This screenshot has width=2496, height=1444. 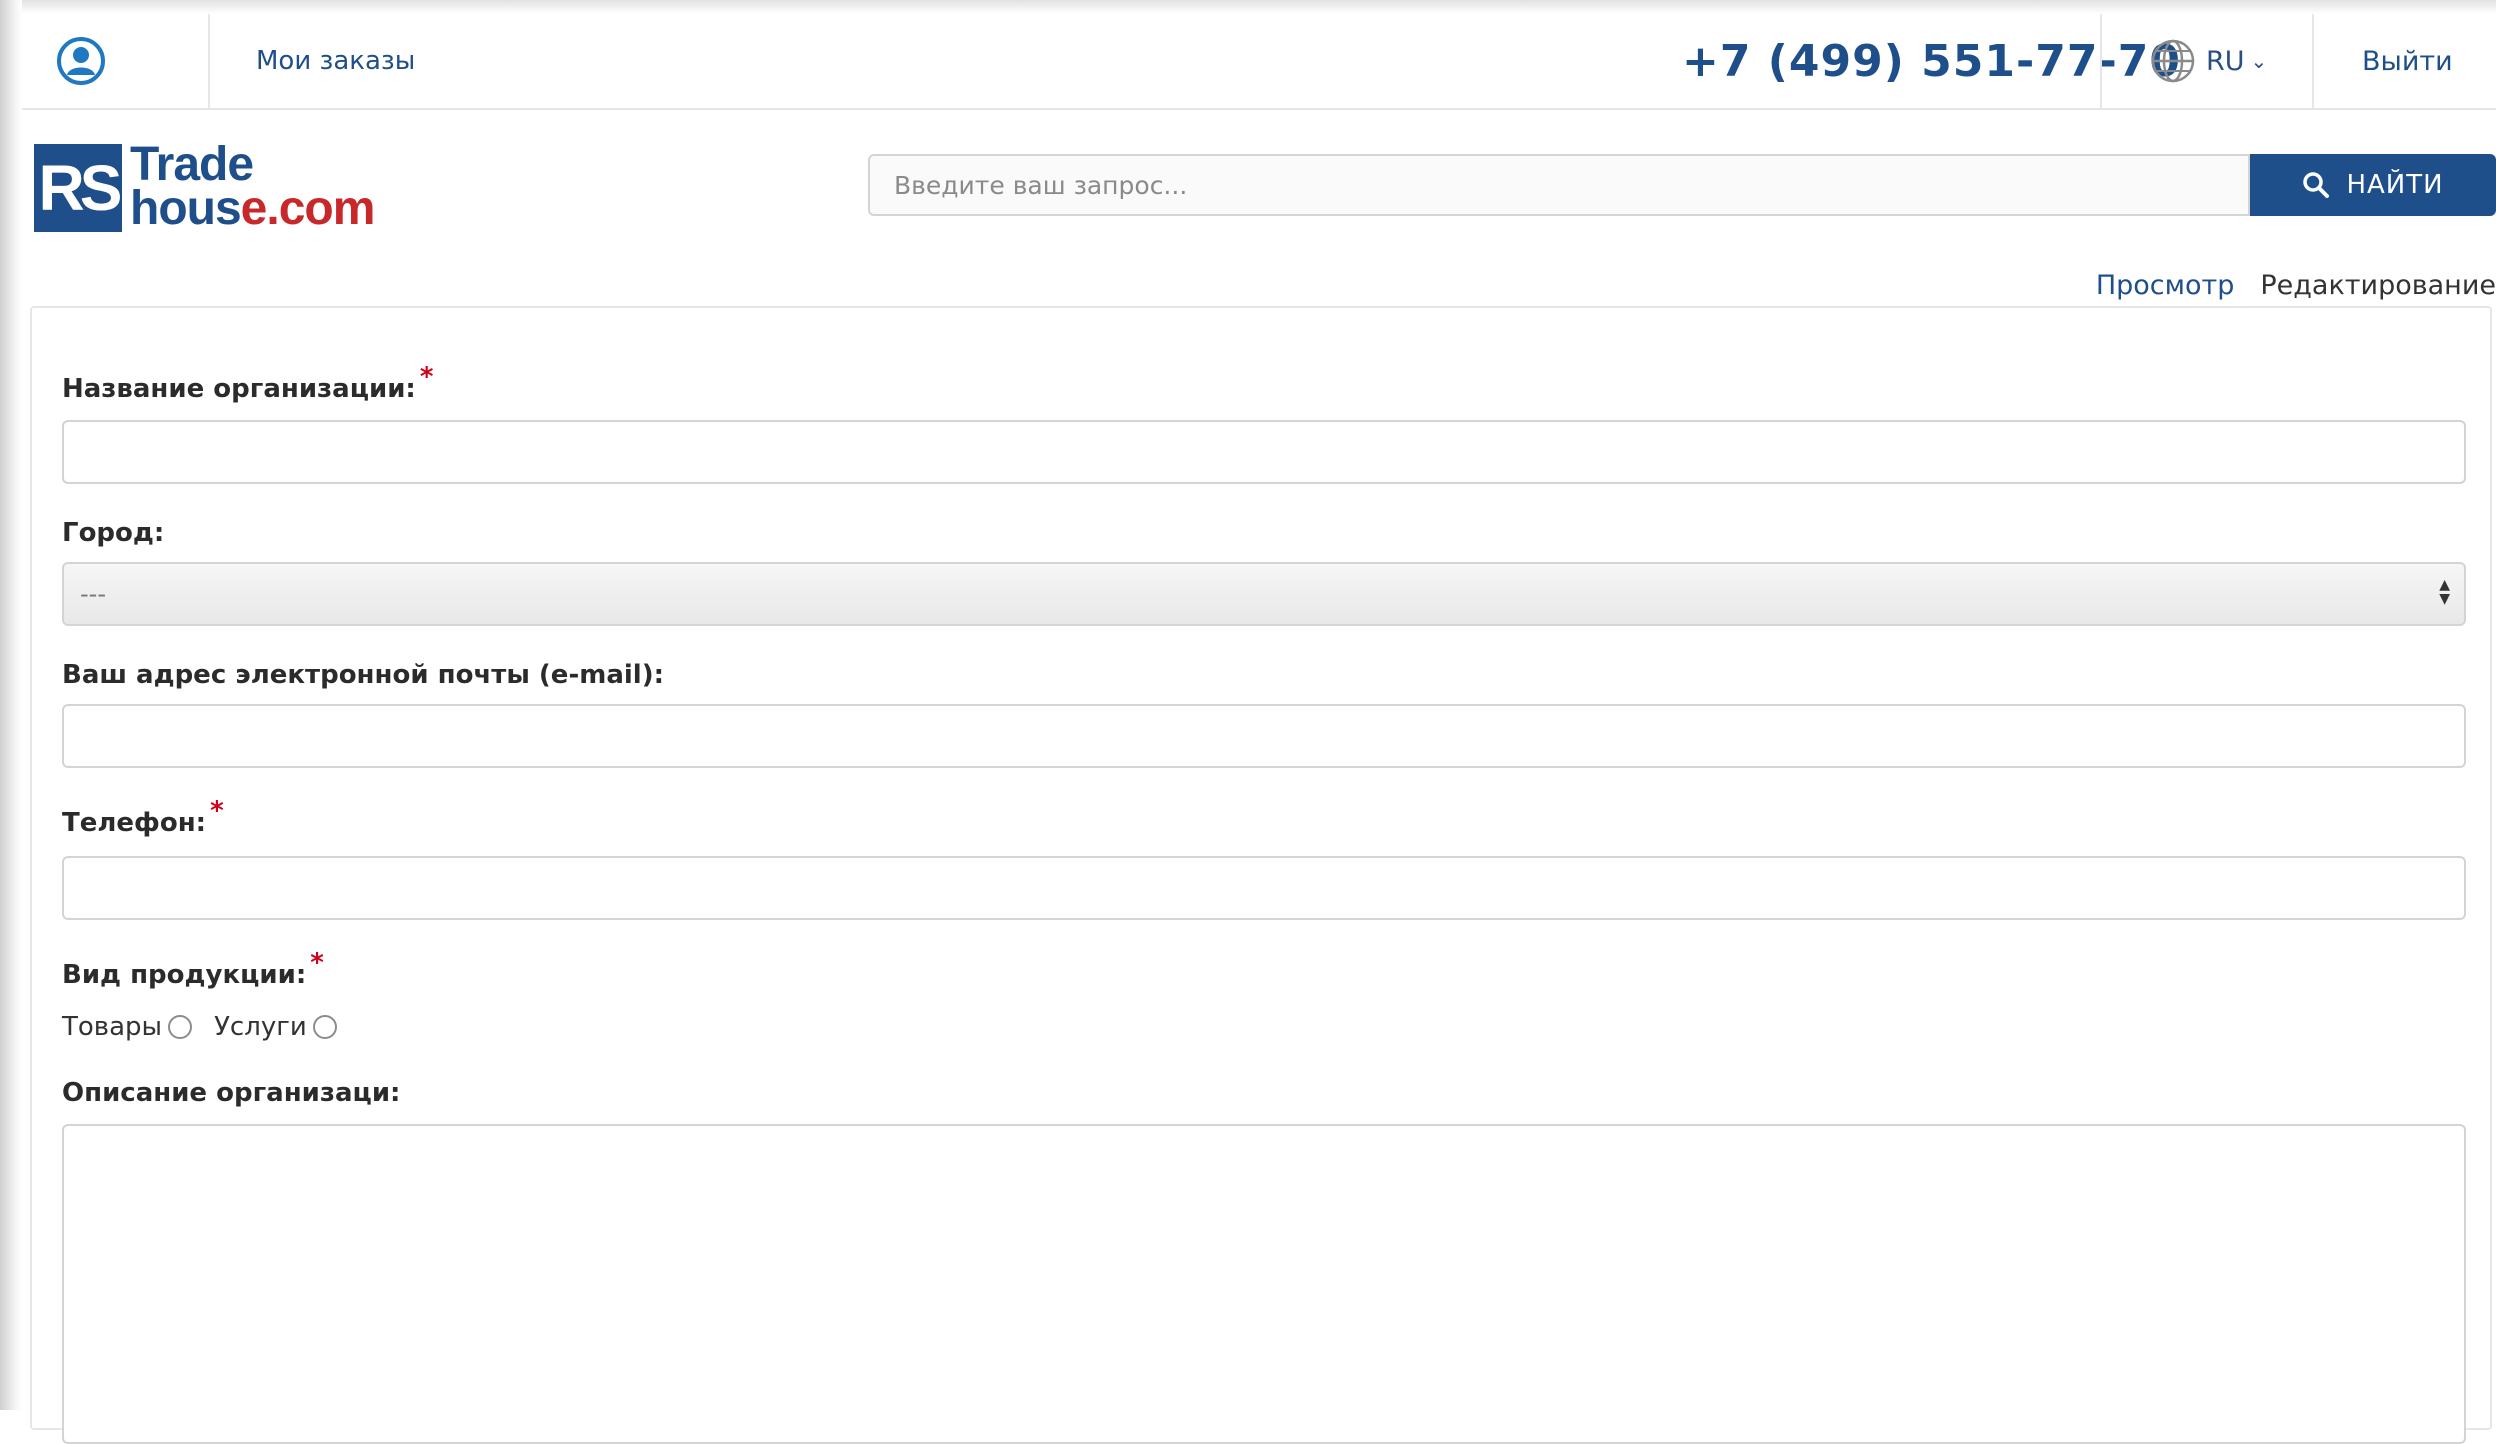 I want to click on description-label: Описание организаци:, so click(x=231, y=1093).